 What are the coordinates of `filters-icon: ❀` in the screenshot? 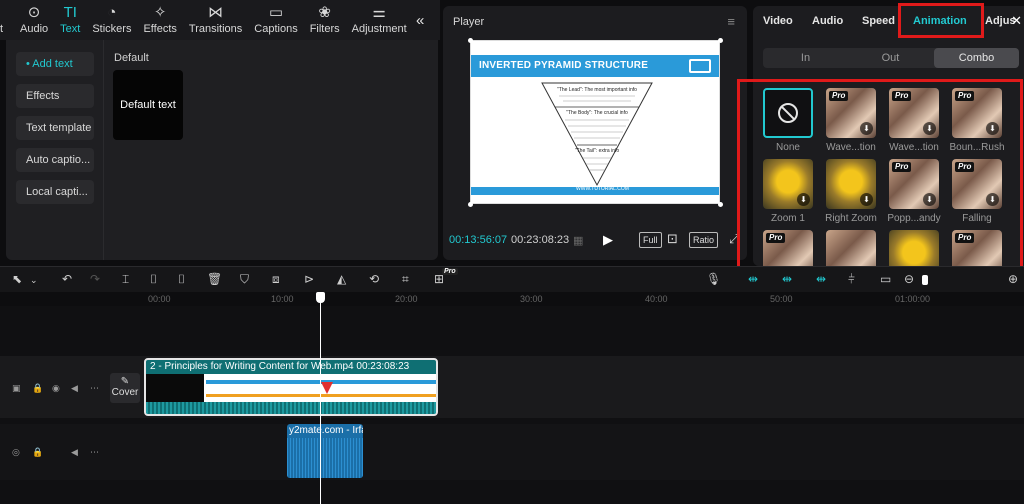 It's located at (324, 12).